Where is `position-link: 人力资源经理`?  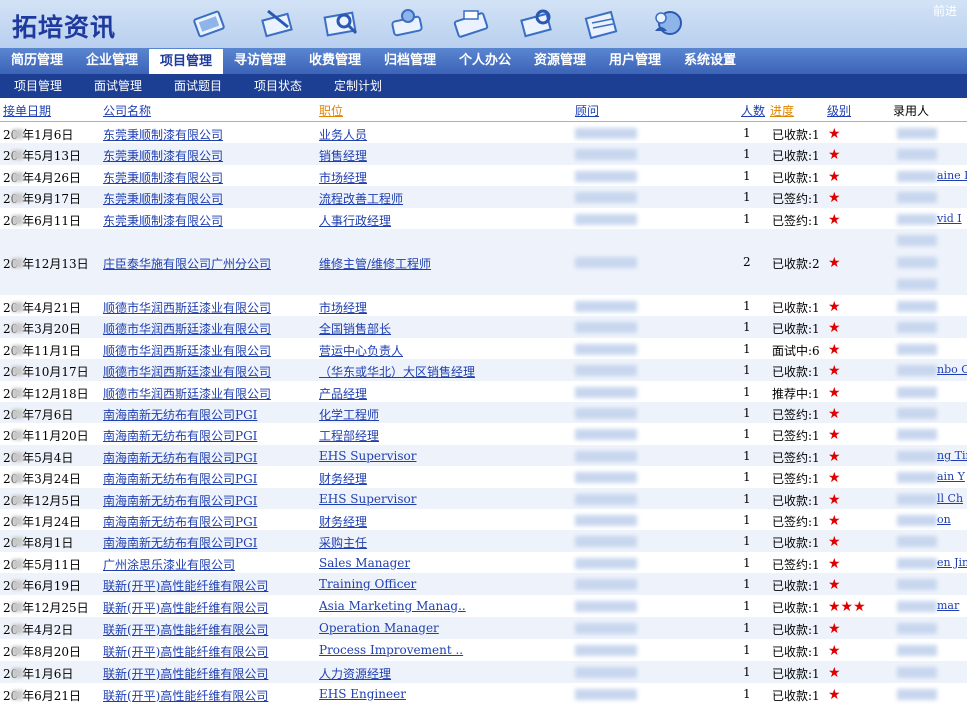
position-link: 人力资源经理 is located at coordinates (355, 673).